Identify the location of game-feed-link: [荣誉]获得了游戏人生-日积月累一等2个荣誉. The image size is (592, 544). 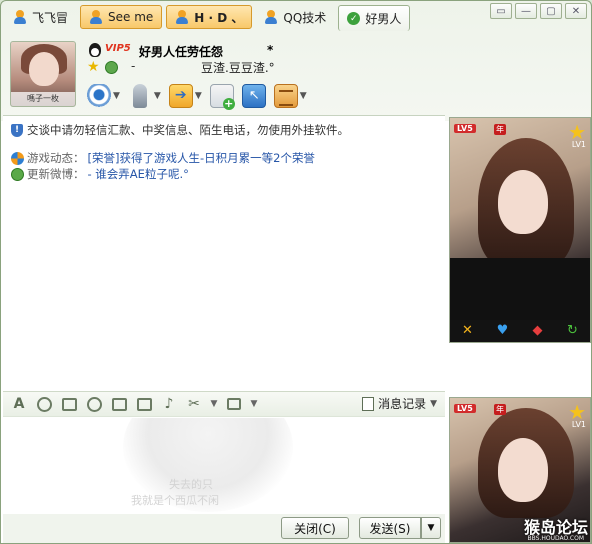
(201, 158).